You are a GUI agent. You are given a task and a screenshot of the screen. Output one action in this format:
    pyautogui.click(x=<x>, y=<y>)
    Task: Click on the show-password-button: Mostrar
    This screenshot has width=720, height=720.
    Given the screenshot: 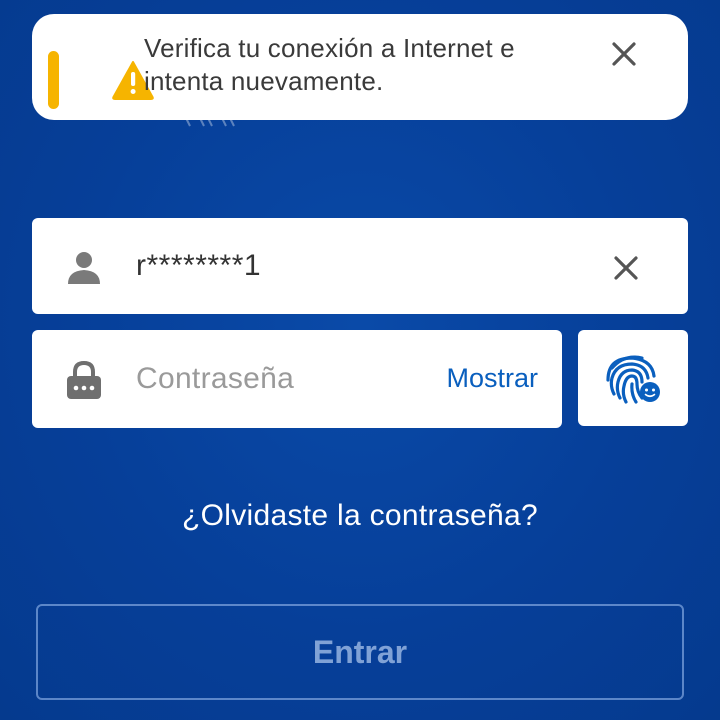 What is the action you would take?
    pyautogui.click(x=492, y=378)
    